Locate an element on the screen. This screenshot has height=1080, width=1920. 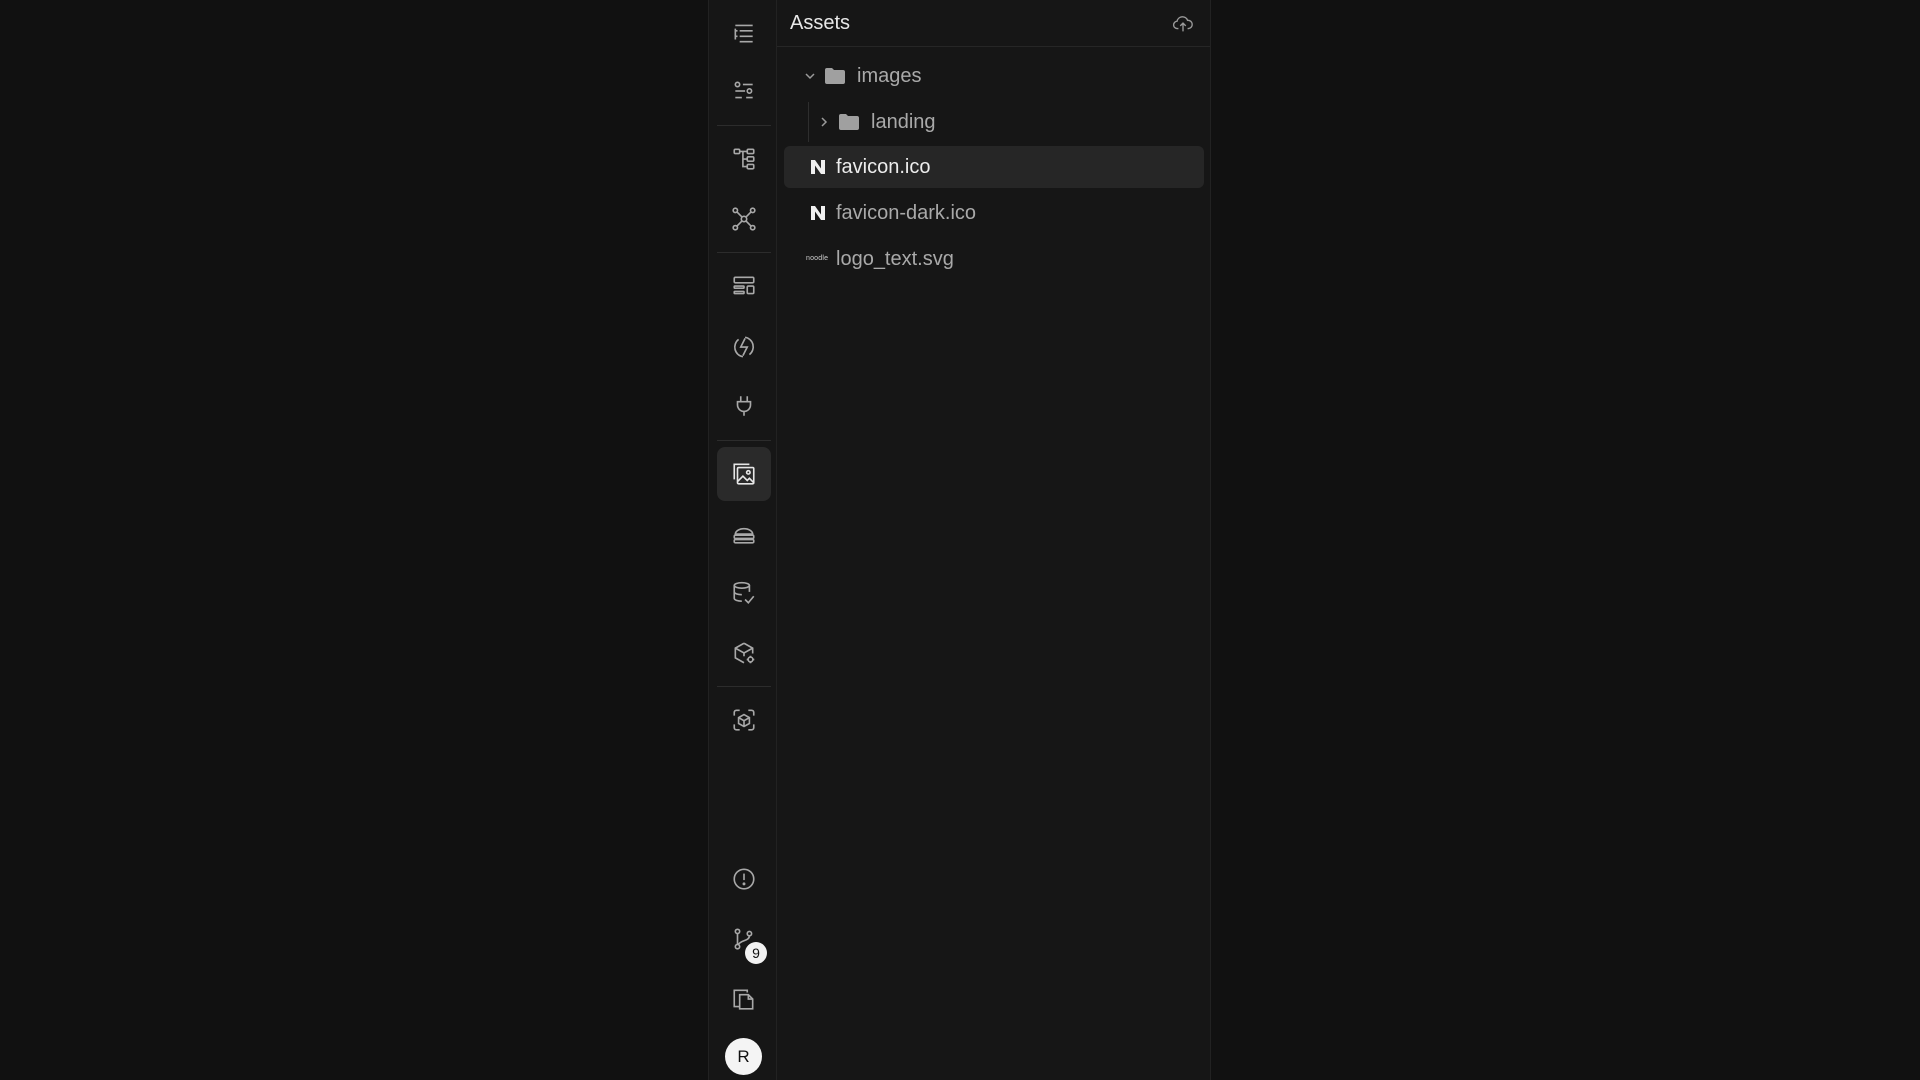
tree-label: landing is located at coordinates (903, 122).